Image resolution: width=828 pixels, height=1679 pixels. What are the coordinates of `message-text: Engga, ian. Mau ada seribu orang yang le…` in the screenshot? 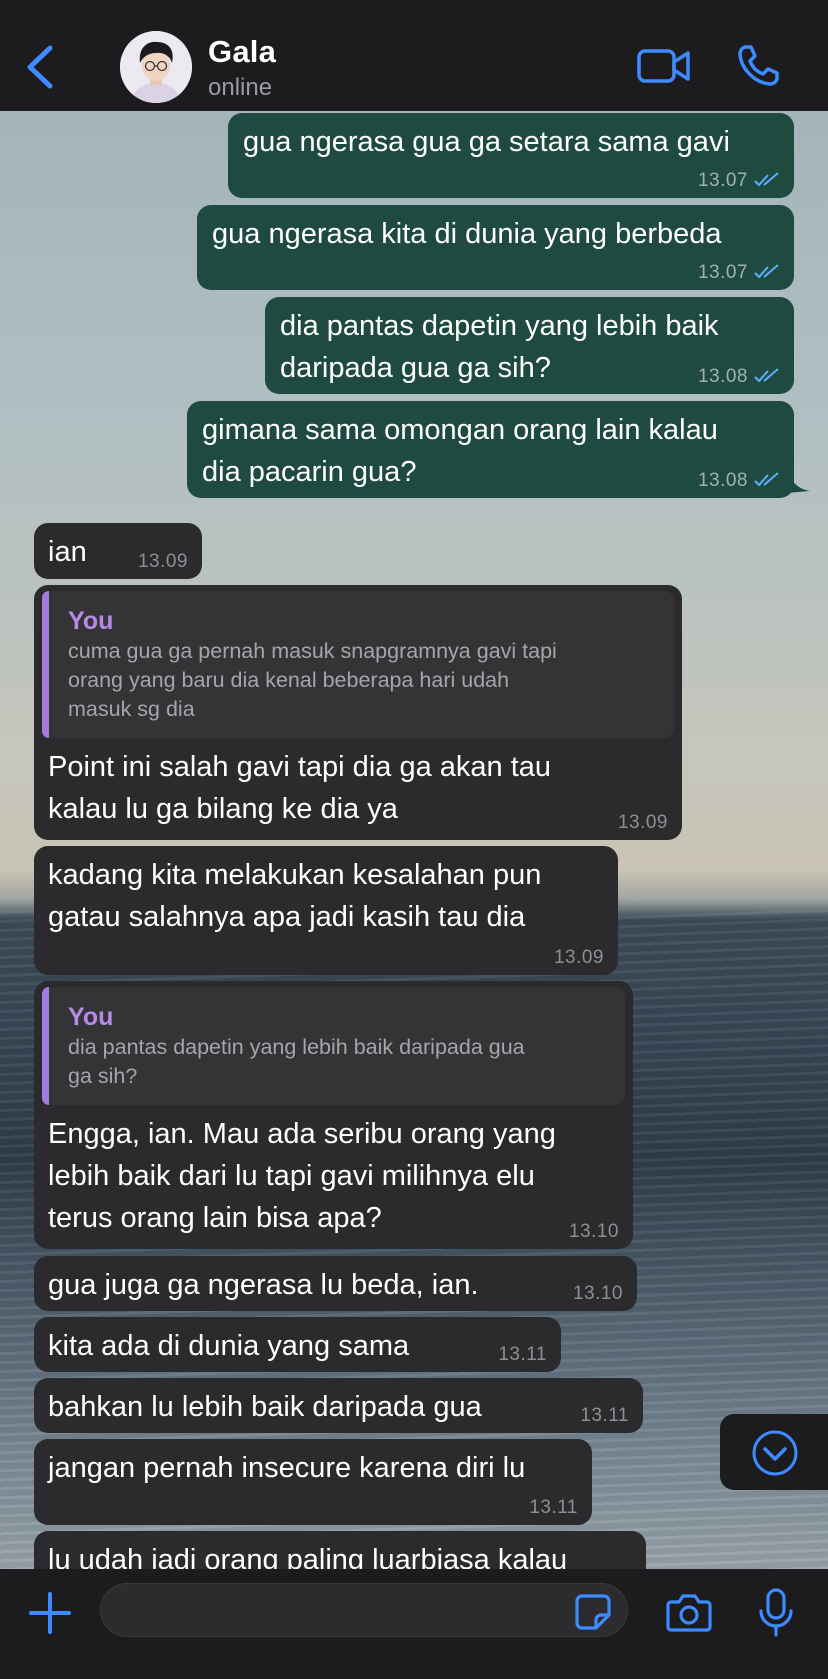 It's located at (302, 1176).